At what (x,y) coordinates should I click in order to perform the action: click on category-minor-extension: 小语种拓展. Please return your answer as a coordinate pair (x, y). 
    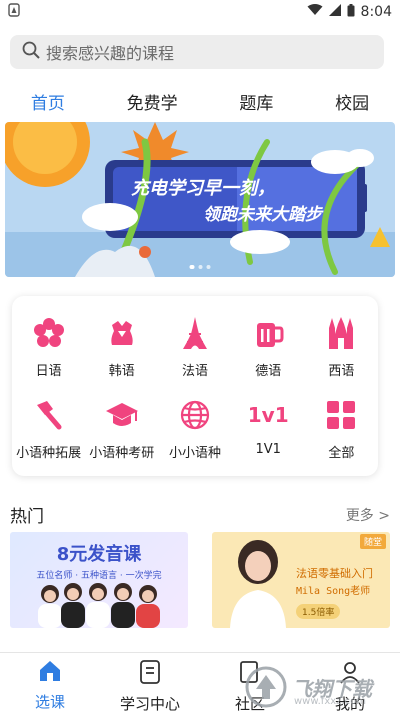
    Looking at the image, I should click on (48, 425).